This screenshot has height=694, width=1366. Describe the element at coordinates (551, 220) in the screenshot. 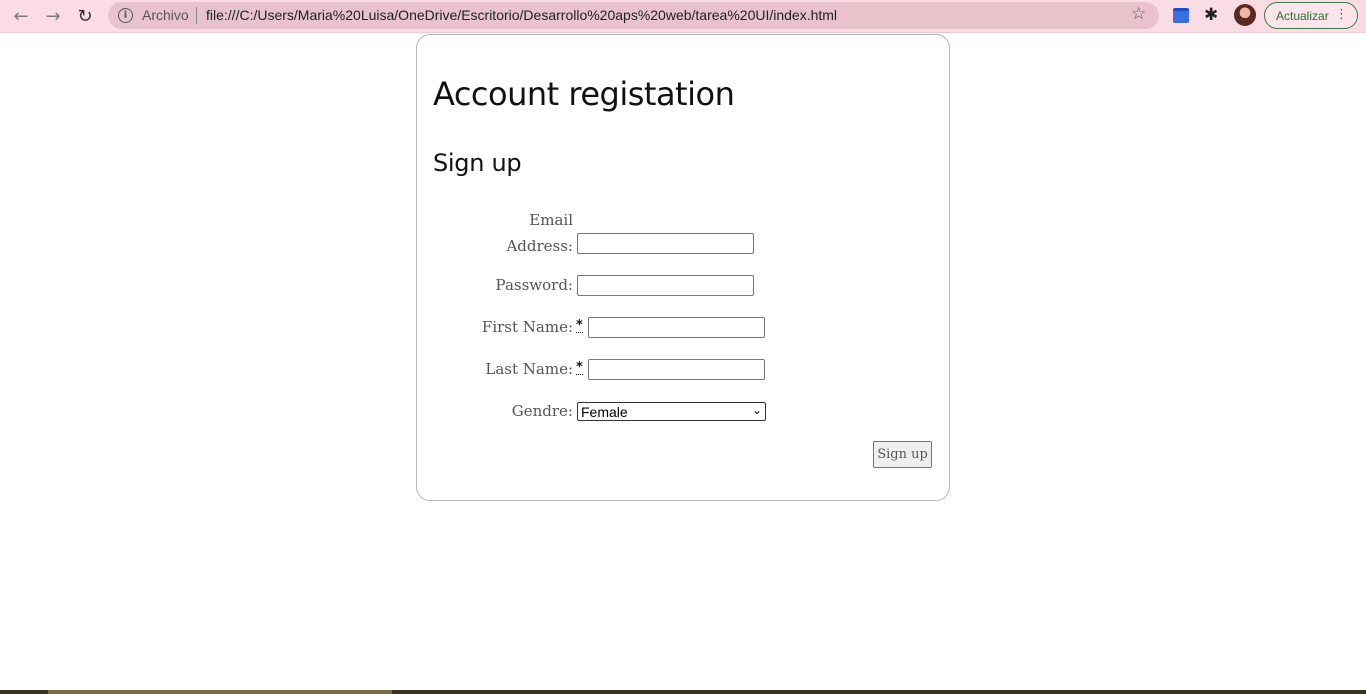

I see `email-label-line1: Email` at that location.